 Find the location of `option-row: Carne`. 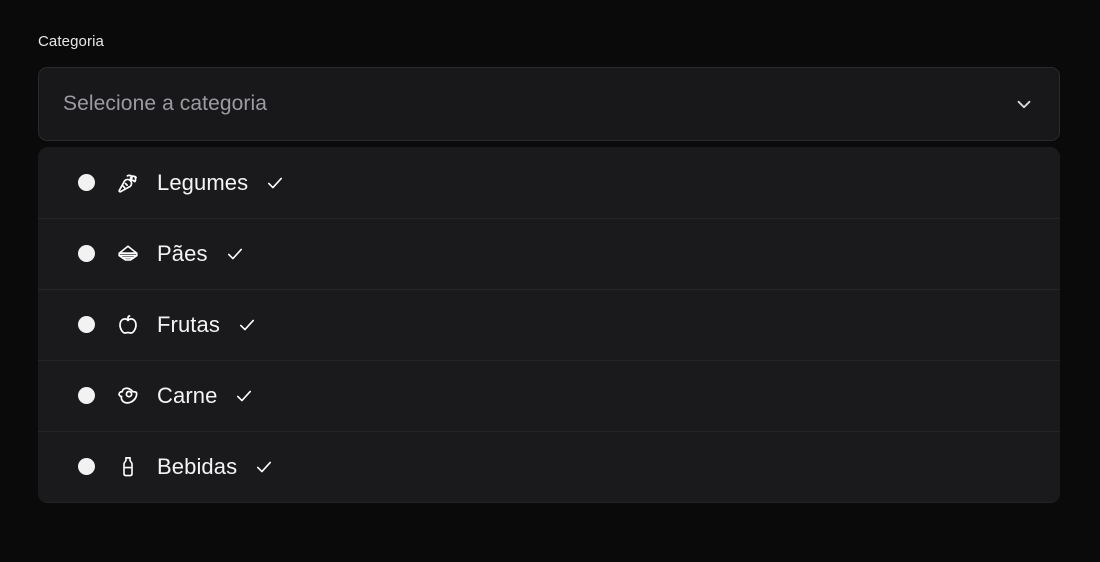

option-row: Carne is located at coordinates (549, 395).